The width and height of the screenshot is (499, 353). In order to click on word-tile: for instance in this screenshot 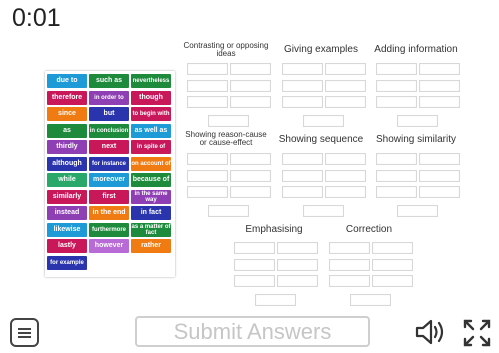, I will do `click(109, 163)`.